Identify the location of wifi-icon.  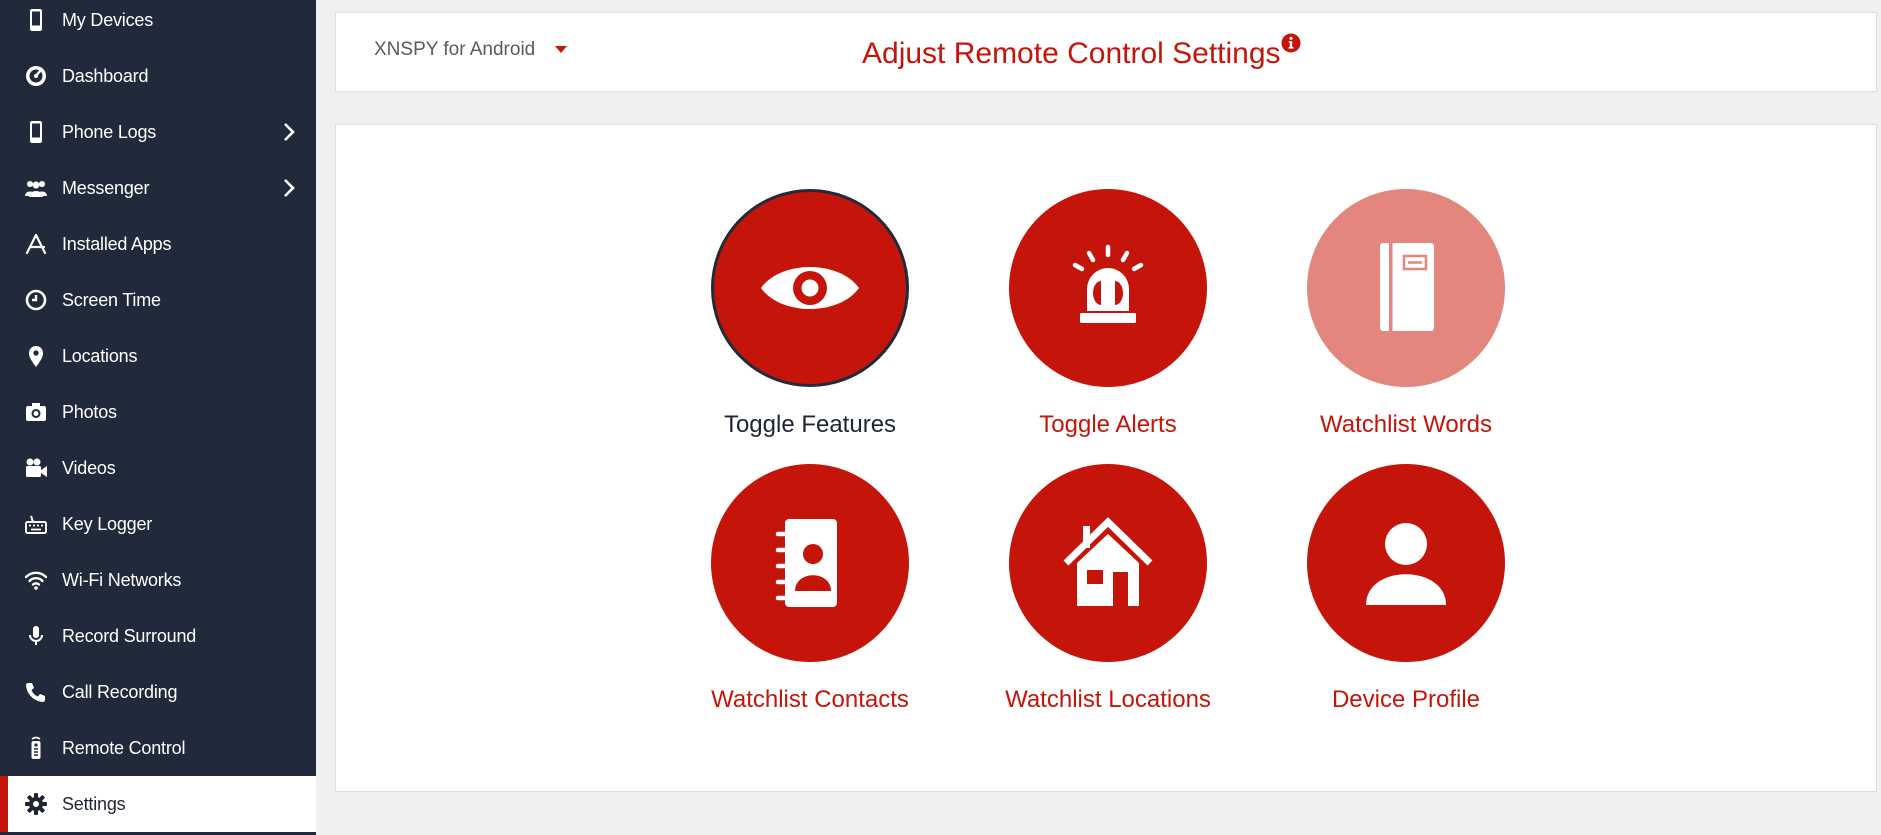
(36, 580).